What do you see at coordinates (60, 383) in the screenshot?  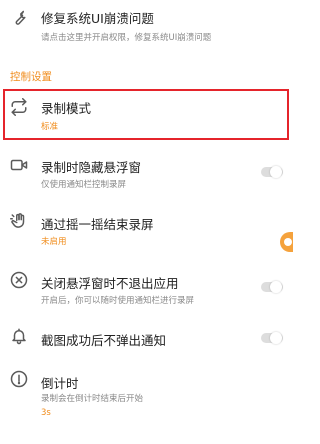 I see `setting-title: 倒计时` at bounding box center [60, 383].